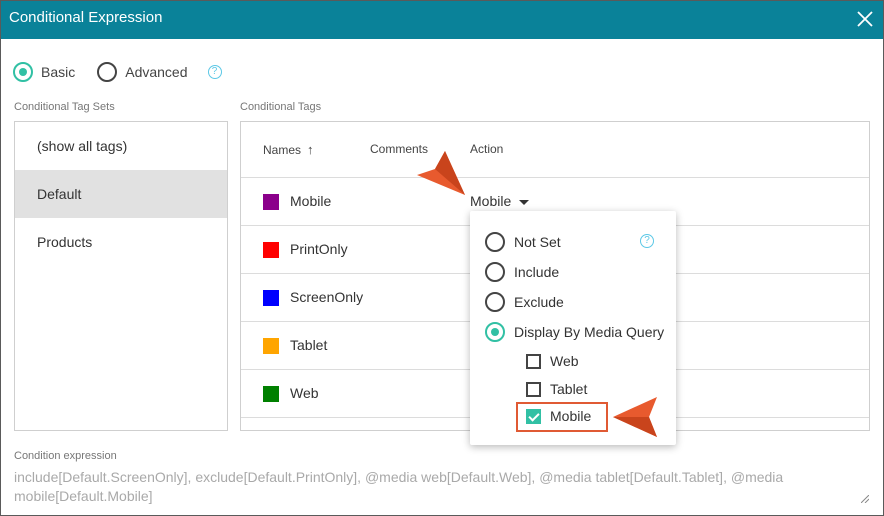 The height and width of the screenshot is (516, 884). Describe the element at coordinates (562, 417) in the screenshot. I see `mobile-highlight-box` at that location.